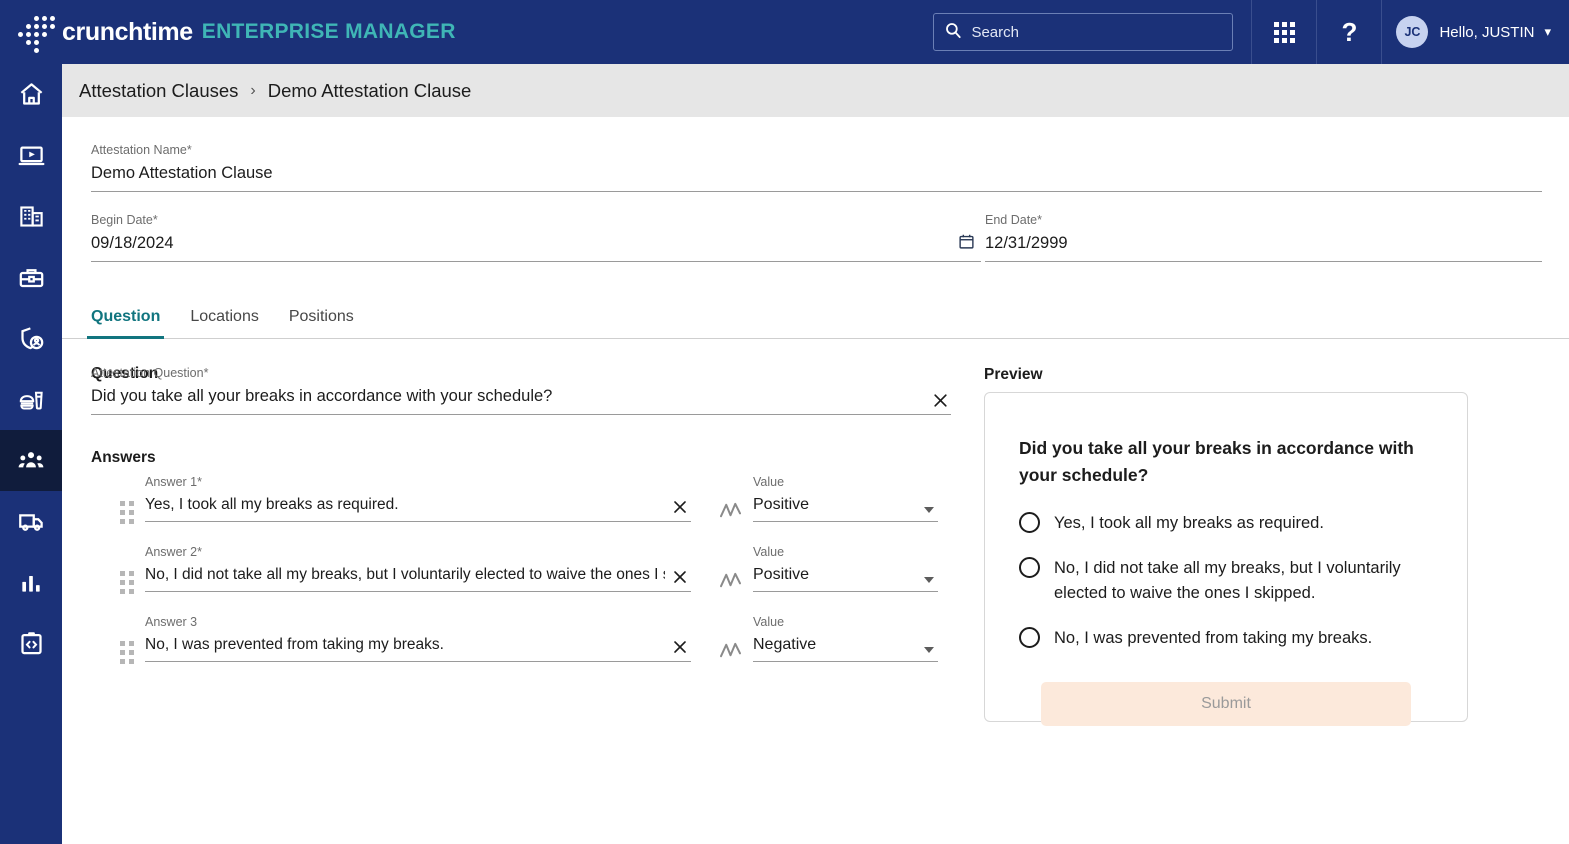 The height and width of the screenshot is (844, 1569). Describe the element at coordinates (1226, 703) in the screenshot. I see `preview-submit-button: Submit` at that location.